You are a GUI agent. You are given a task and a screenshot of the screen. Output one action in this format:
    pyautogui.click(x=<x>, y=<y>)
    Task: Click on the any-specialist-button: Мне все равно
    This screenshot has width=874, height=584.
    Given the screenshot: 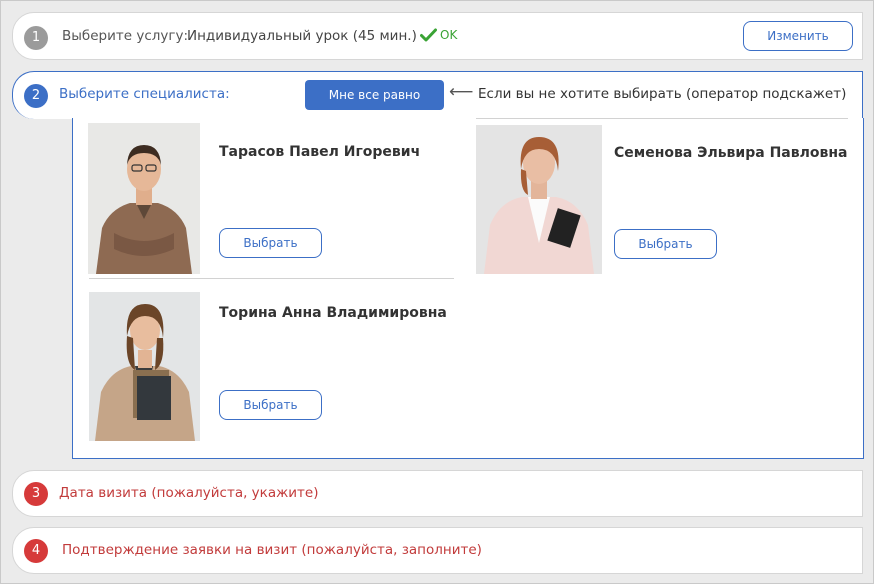 What is the action you would take?
    pyautogui.click(x=374, y=95)
    